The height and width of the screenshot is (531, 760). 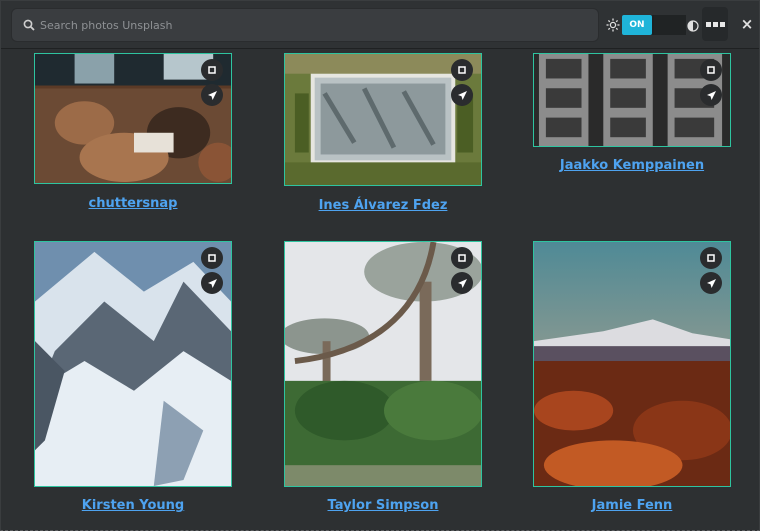 I want to click on author-link: Jamie Fenn, so click(x=632, y=505).